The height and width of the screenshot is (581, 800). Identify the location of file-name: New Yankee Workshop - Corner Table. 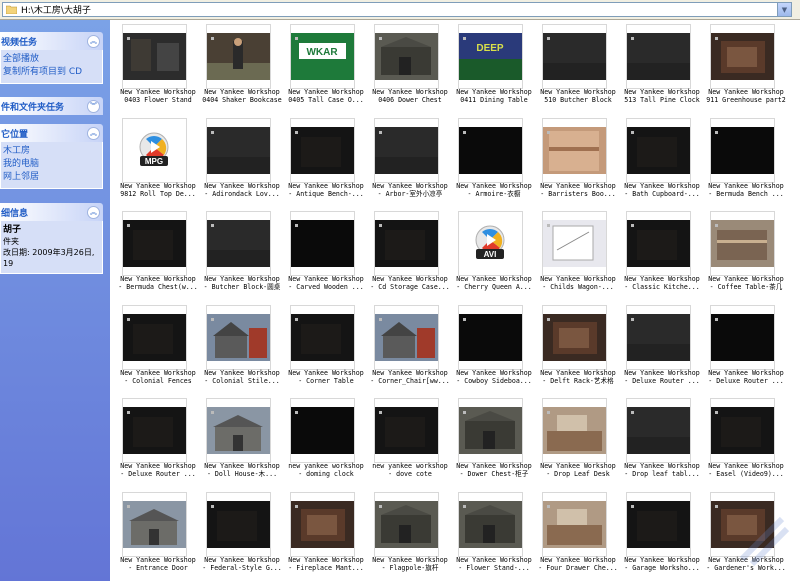
(326, 377).